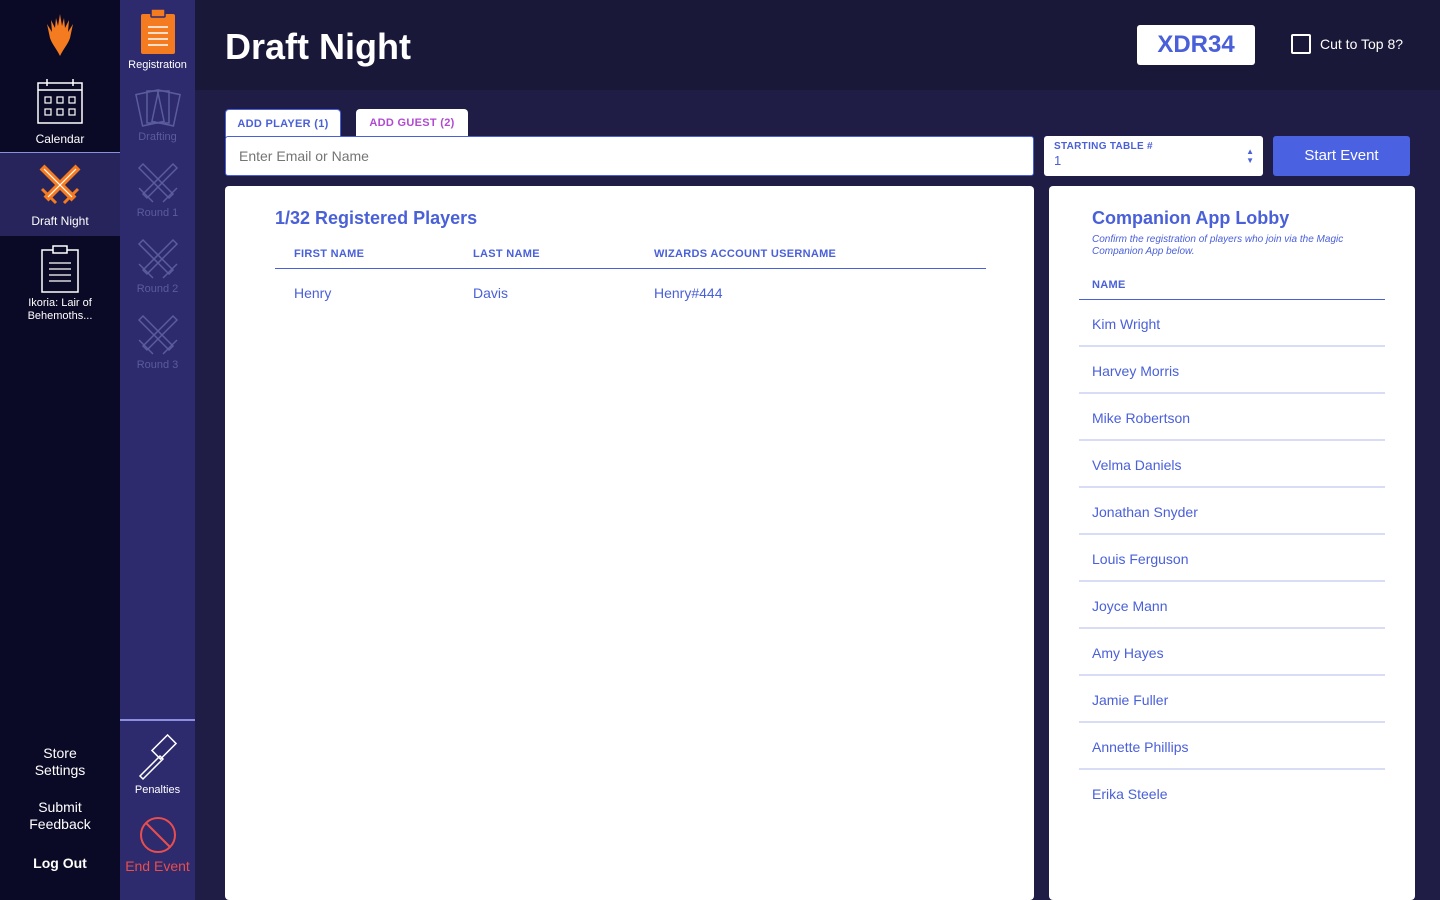 This screenshot has height=900, width=1440. What do you see at coordinates (318, 46) in the screenshot?
I see `page-title: Draft Night` at bounding box center [318, 46].